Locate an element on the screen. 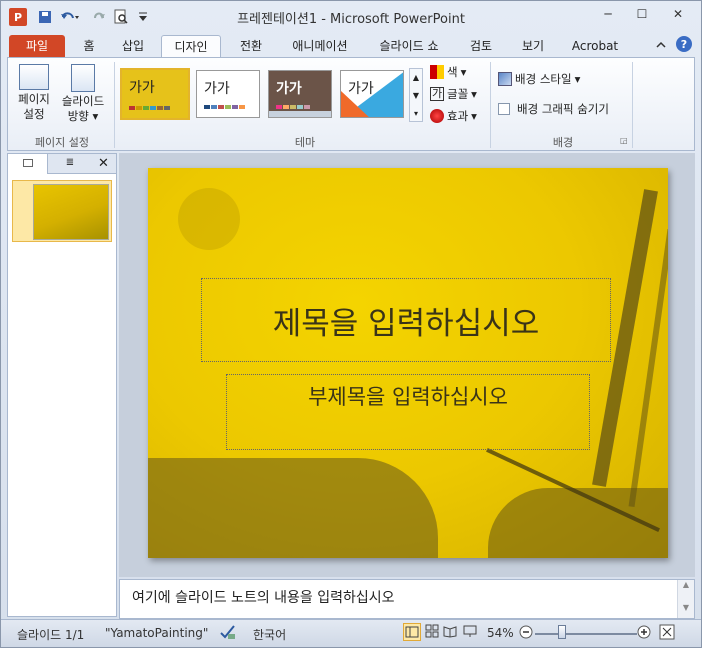 The image size is (702, 648). page-setup-icon is located at coordinates (34, 77).